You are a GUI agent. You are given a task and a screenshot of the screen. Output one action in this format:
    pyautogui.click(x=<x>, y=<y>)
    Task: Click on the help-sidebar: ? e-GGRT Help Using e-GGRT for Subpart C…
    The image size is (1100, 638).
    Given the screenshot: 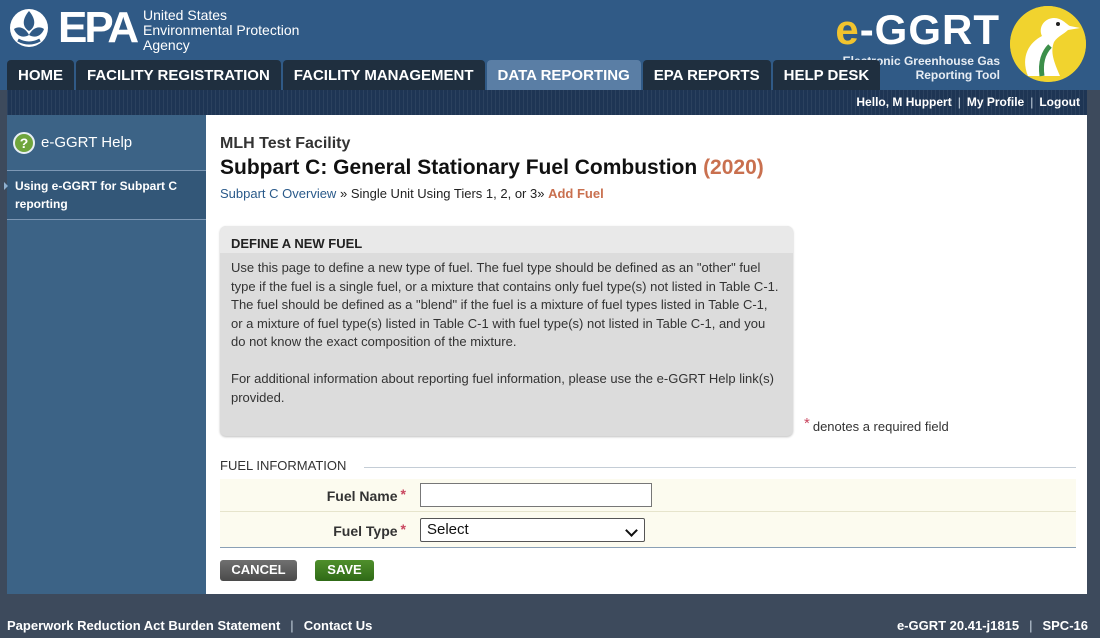 What is the action you would take?
    pyautogui.click(x=105, y=354)
    